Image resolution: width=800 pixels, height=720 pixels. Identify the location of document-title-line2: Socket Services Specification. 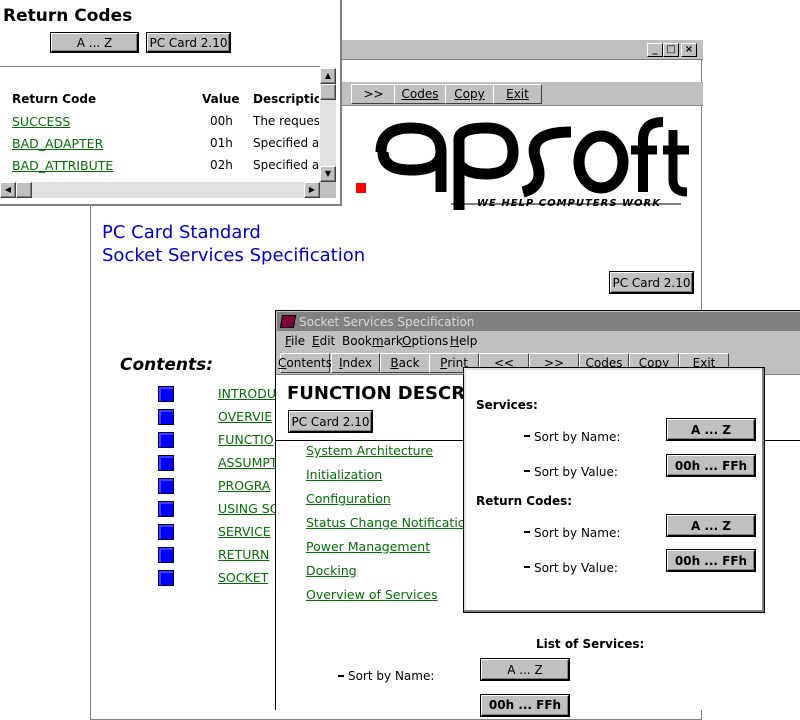
(234, 255).